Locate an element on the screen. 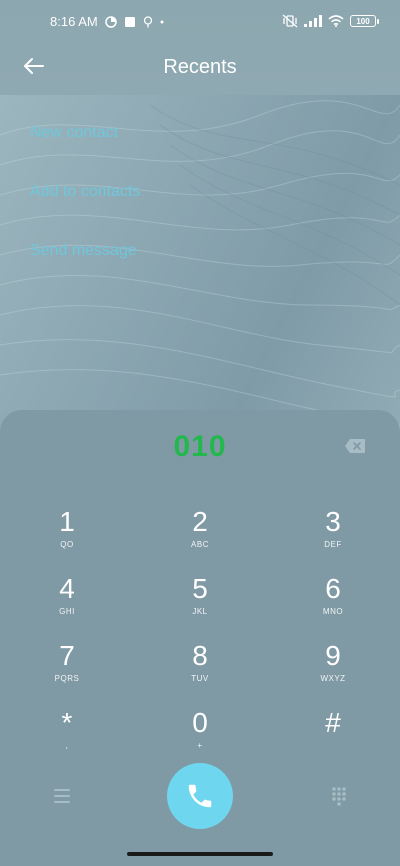 This screenshot has height=866, width=400. key-7: 7 PQRS is located at coordinates (67, 670).